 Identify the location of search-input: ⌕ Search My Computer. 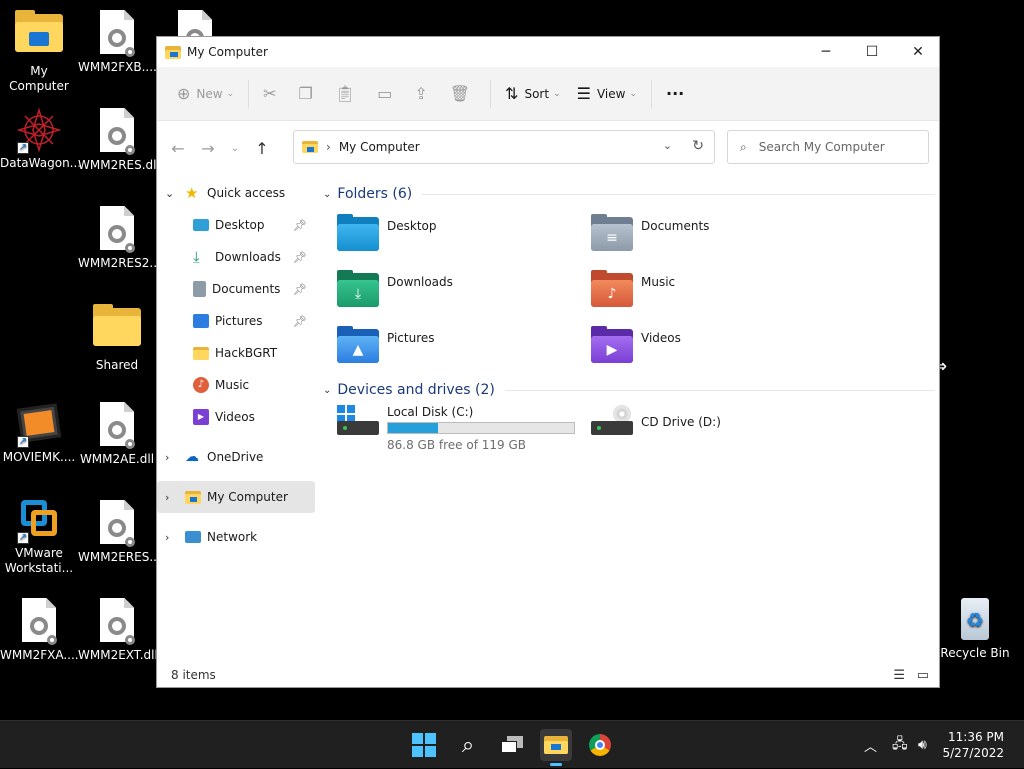
(828, 147).